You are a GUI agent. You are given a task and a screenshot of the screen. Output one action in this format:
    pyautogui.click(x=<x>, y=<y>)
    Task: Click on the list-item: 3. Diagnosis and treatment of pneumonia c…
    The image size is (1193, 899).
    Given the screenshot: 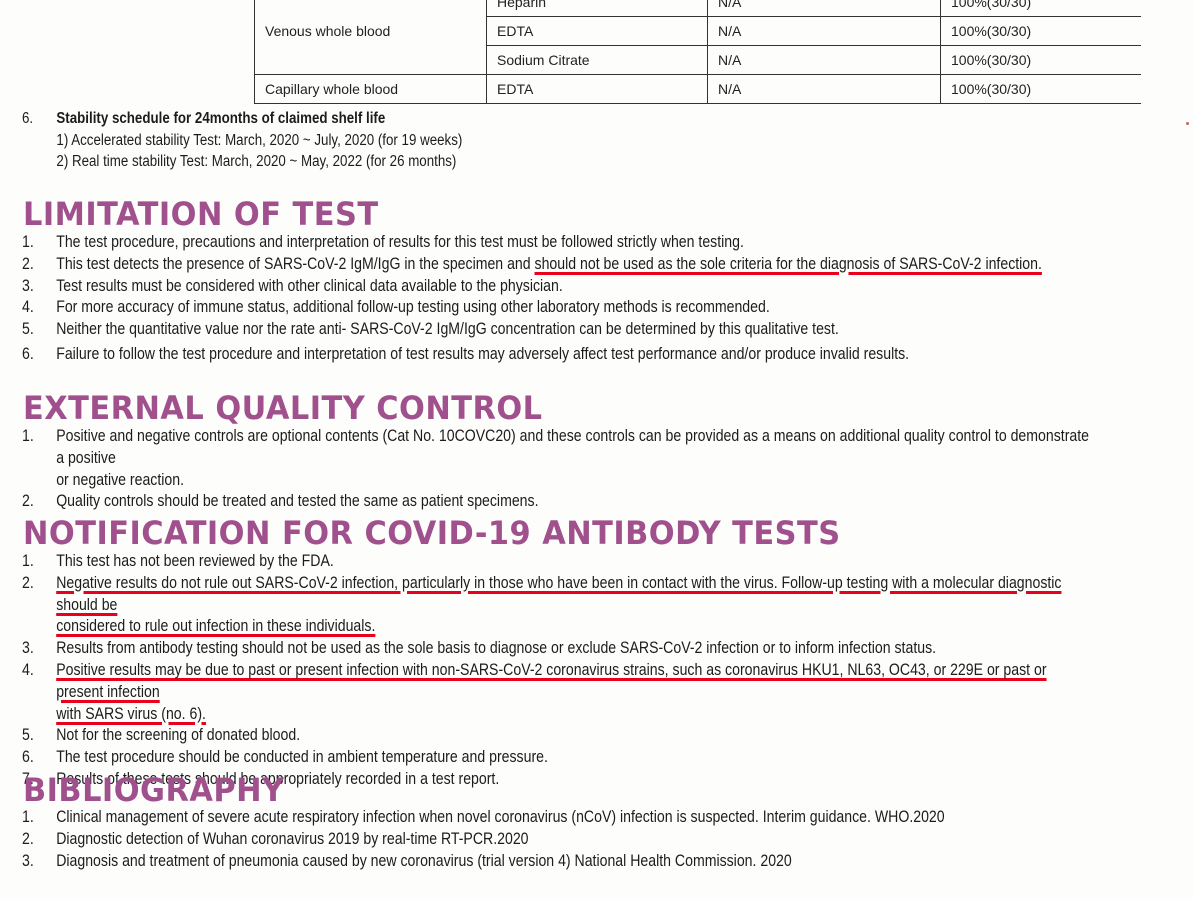 What is the action you would take?
    pyautogui.click(x=556, y=862)
    